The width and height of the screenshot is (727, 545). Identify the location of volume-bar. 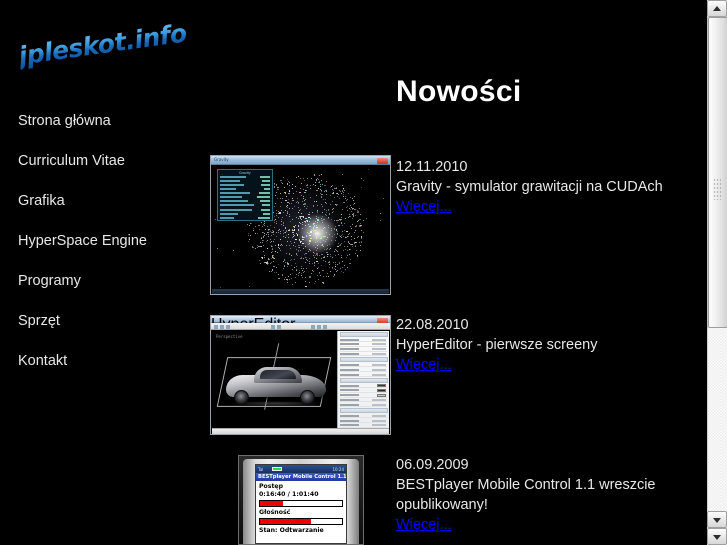
(301, 521).